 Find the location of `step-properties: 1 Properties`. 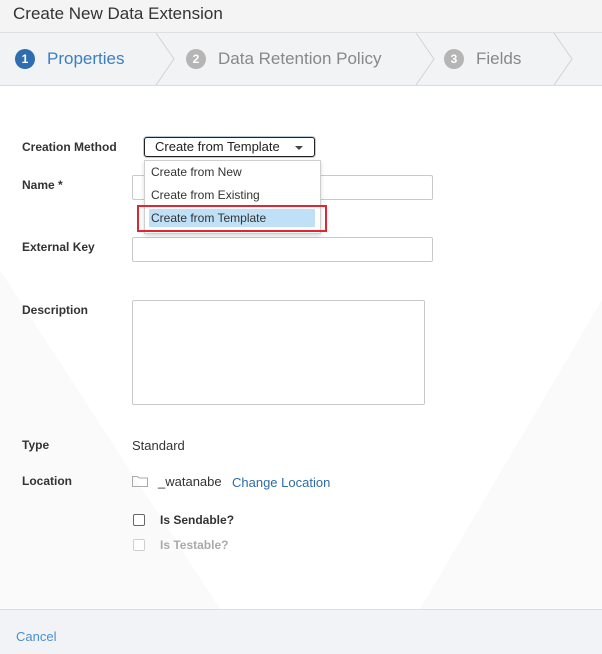

step-properties: 1 Properties is located at coordinates (69, 59).